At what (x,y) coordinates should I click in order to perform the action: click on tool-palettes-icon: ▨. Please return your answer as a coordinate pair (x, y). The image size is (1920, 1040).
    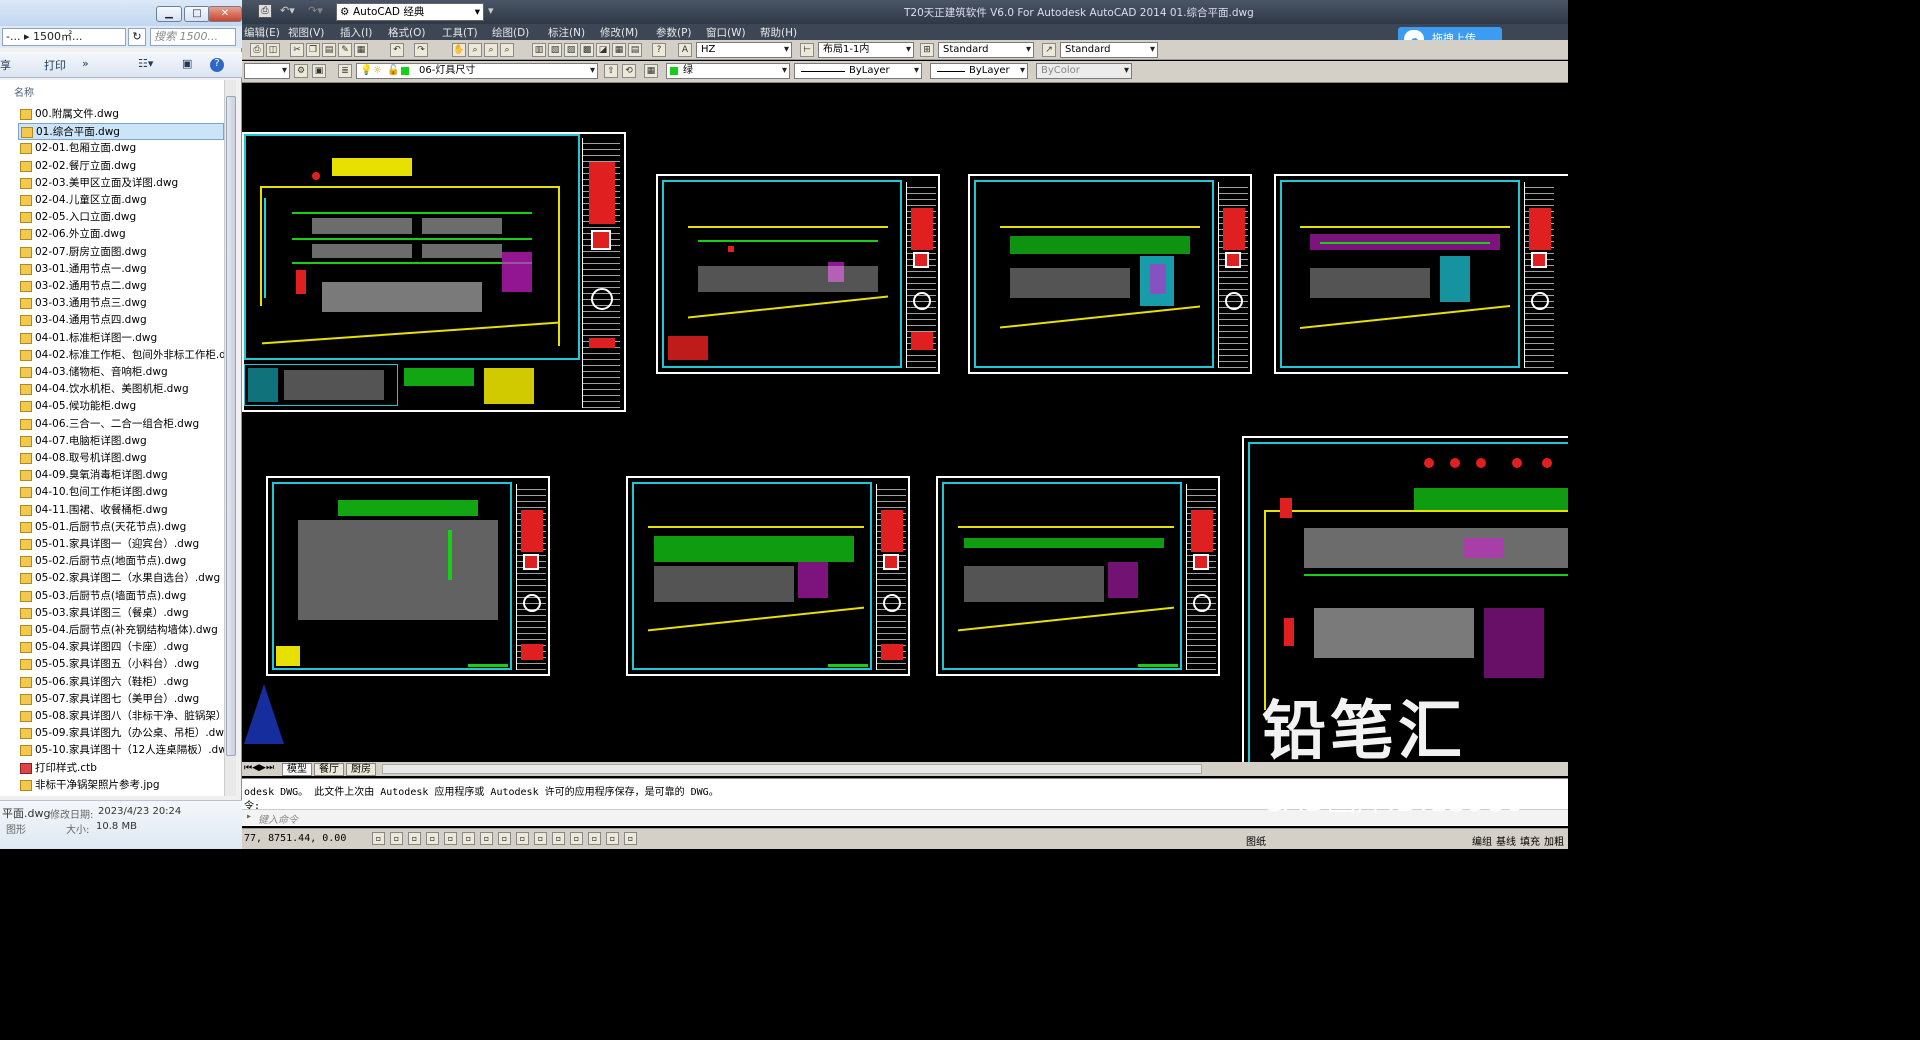
    Looking at the image, I should click on (571, 50).